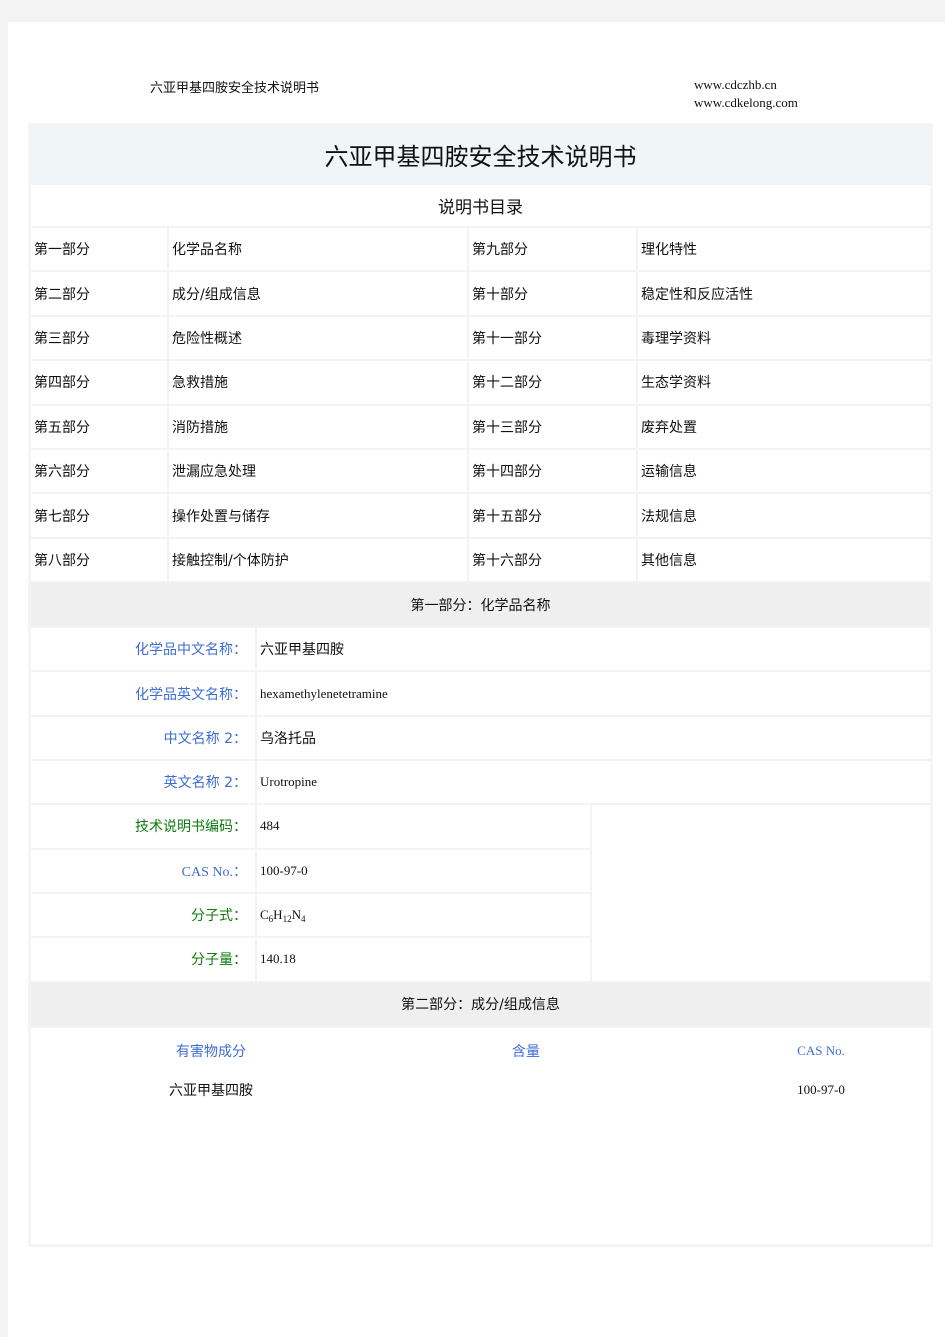 This screenshot has width=945, height=1337. I want to click on toc-section-link: 生态学资料, so click(784, 382).